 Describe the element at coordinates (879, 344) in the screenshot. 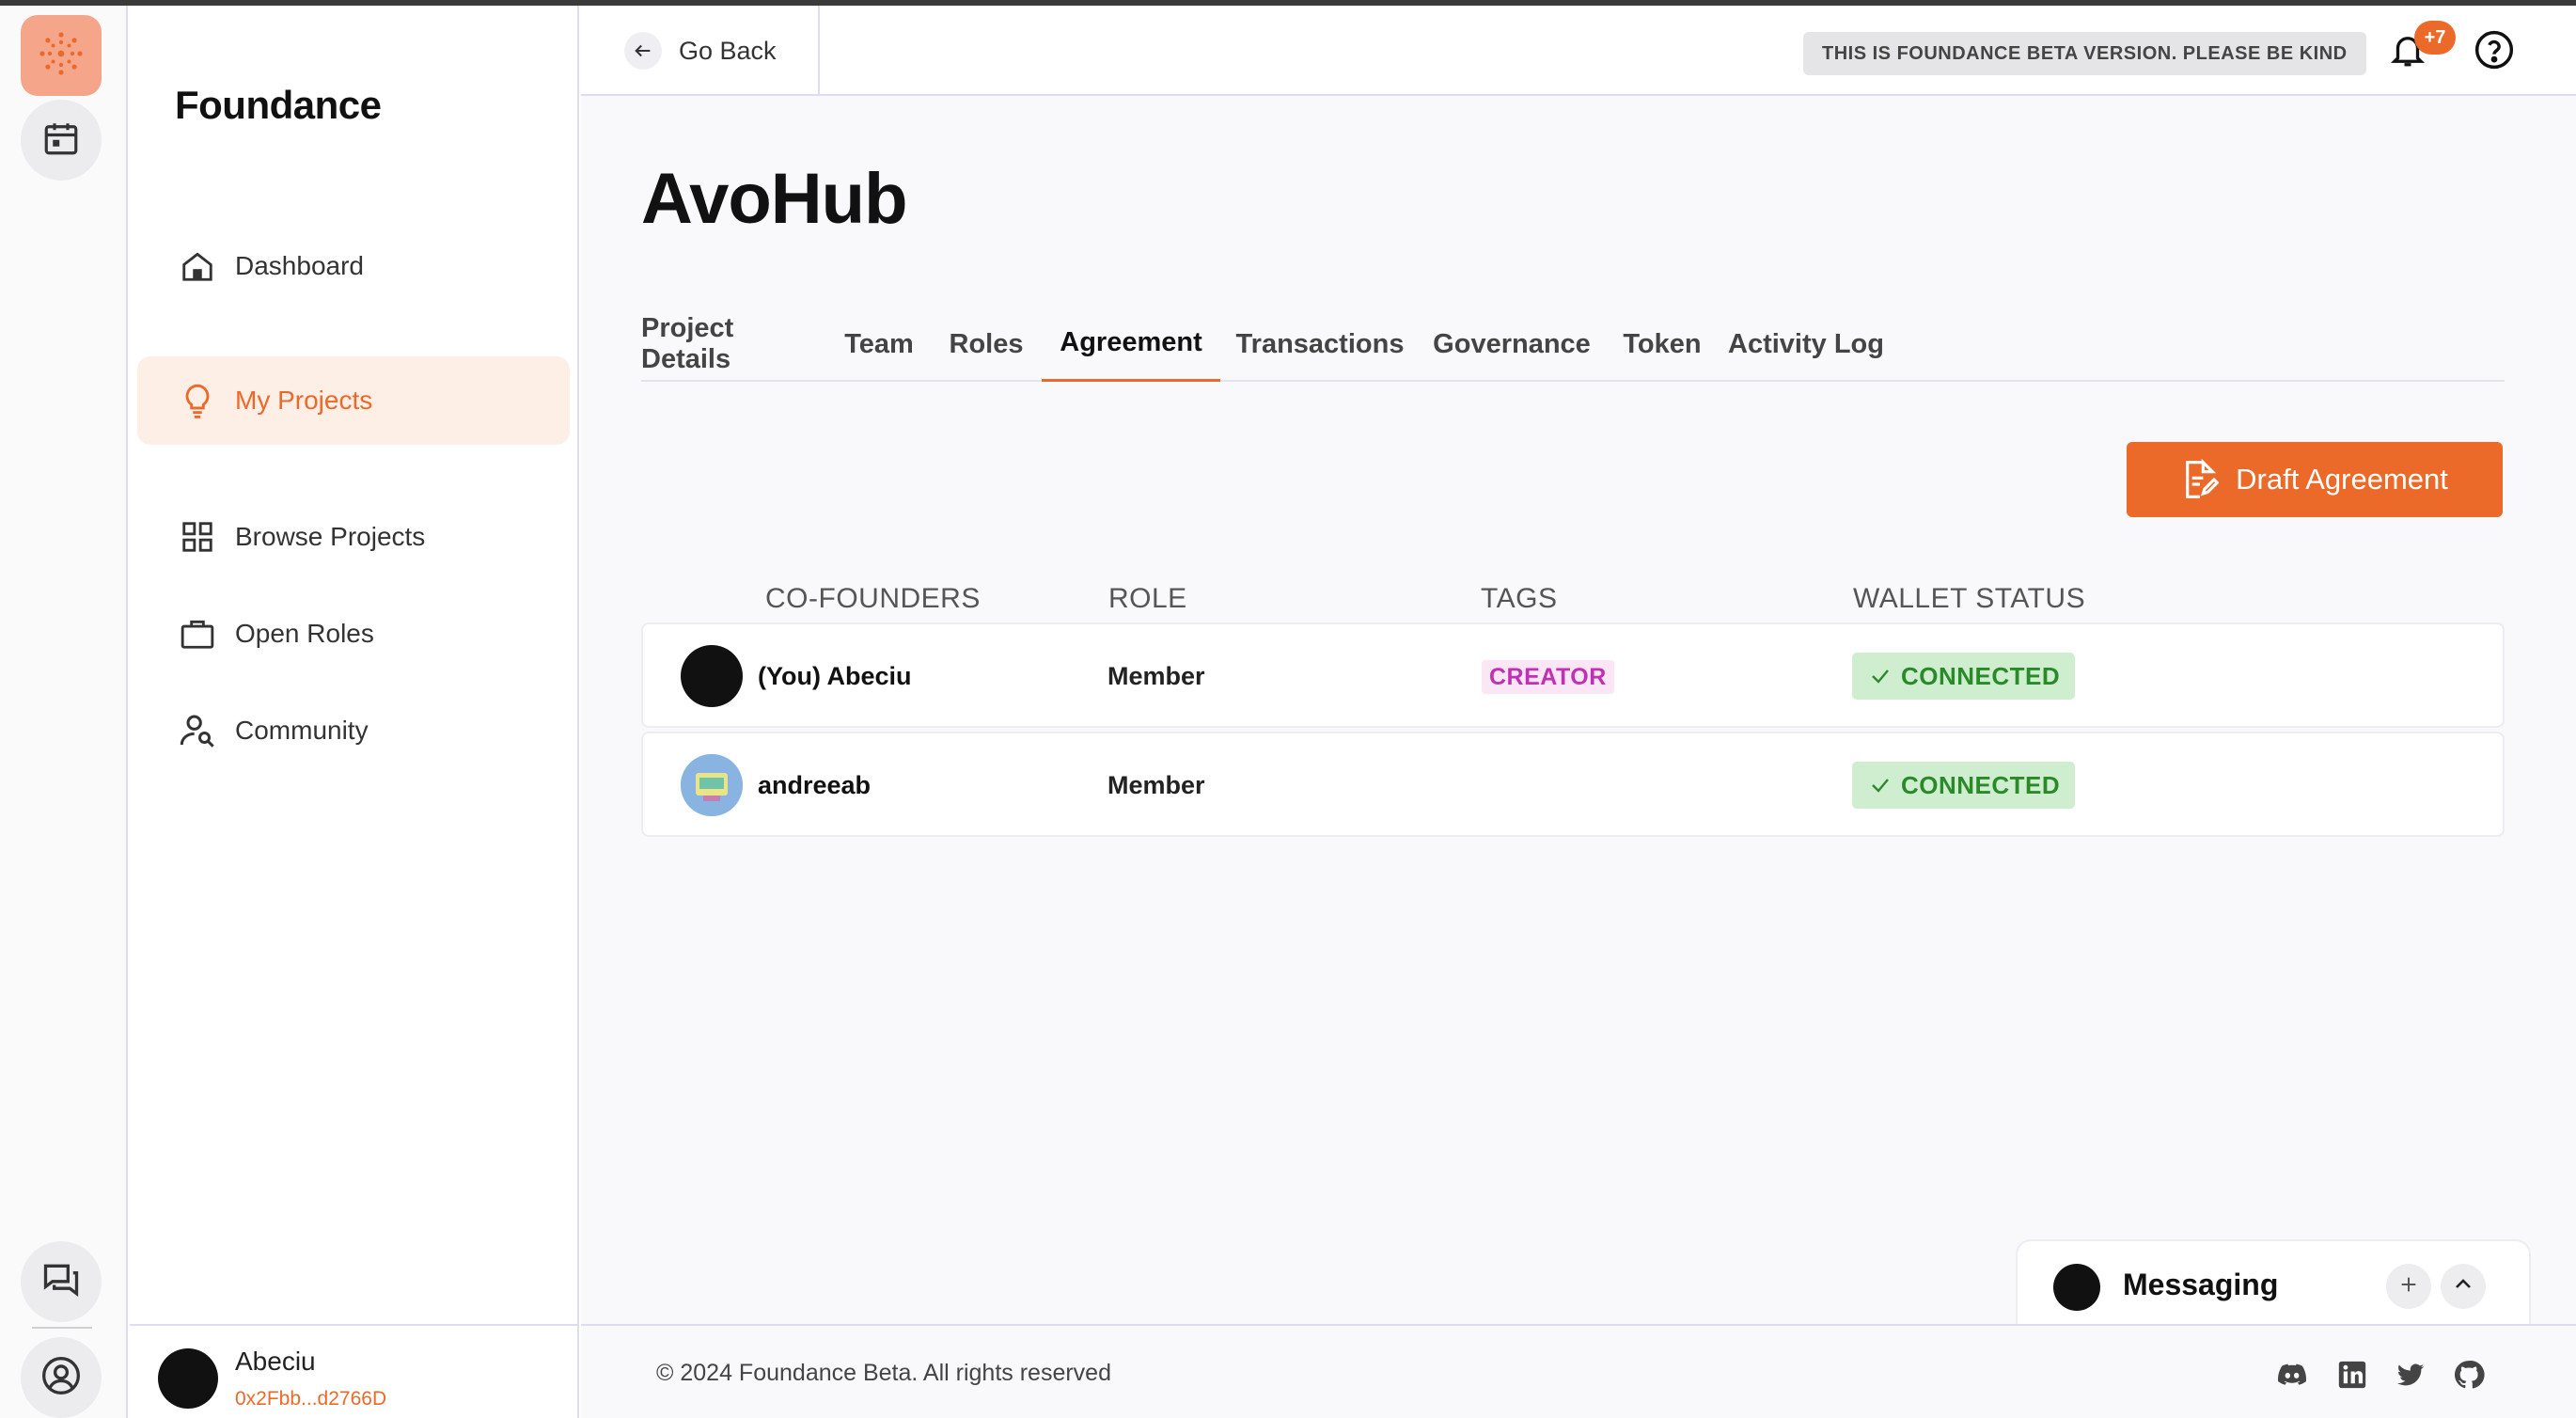

I see `tab-team: Team` at that location.